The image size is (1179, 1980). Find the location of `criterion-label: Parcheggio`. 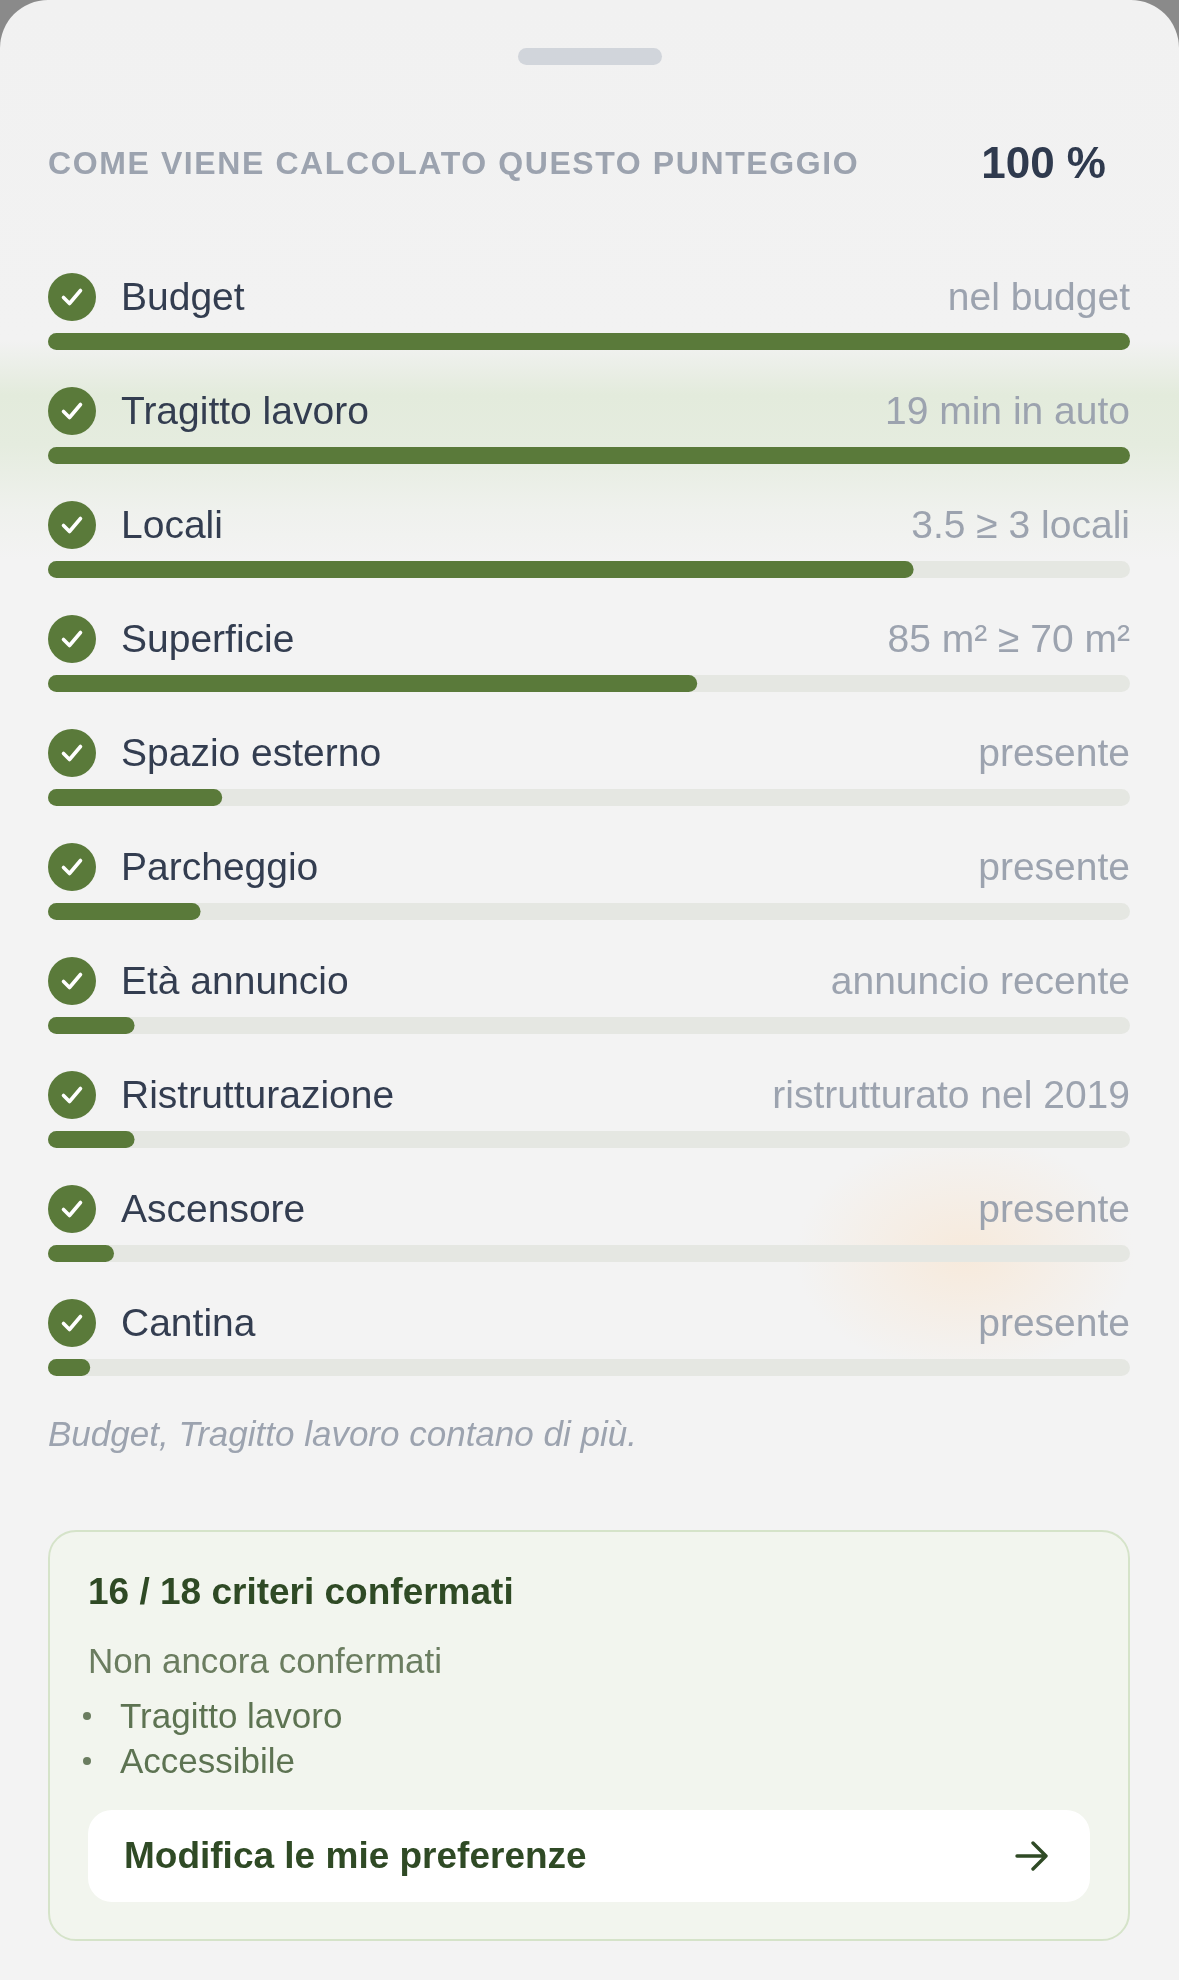

criterion-label: Parcheggio is located at coordinates (220, 867).